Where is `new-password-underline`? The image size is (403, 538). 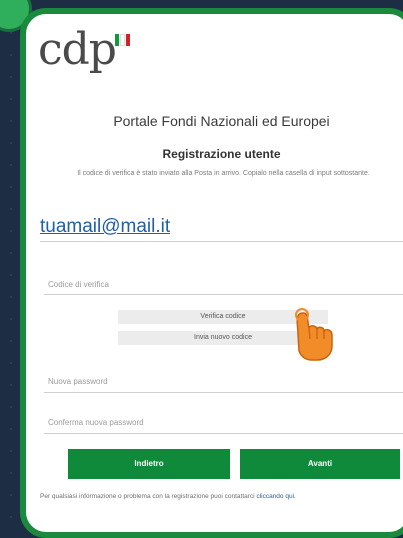 new-password-underline is located at coordinates (223, 392).